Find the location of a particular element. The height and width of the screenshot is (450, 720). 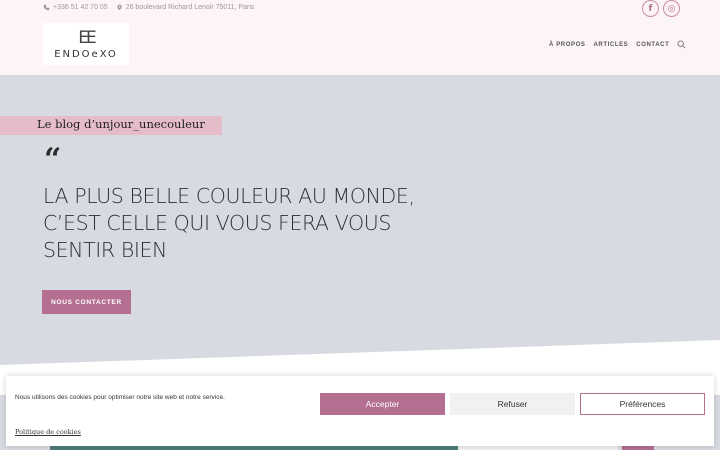

contact-us-button: NOUS CONTACTER is located at coordinates (86, 302).